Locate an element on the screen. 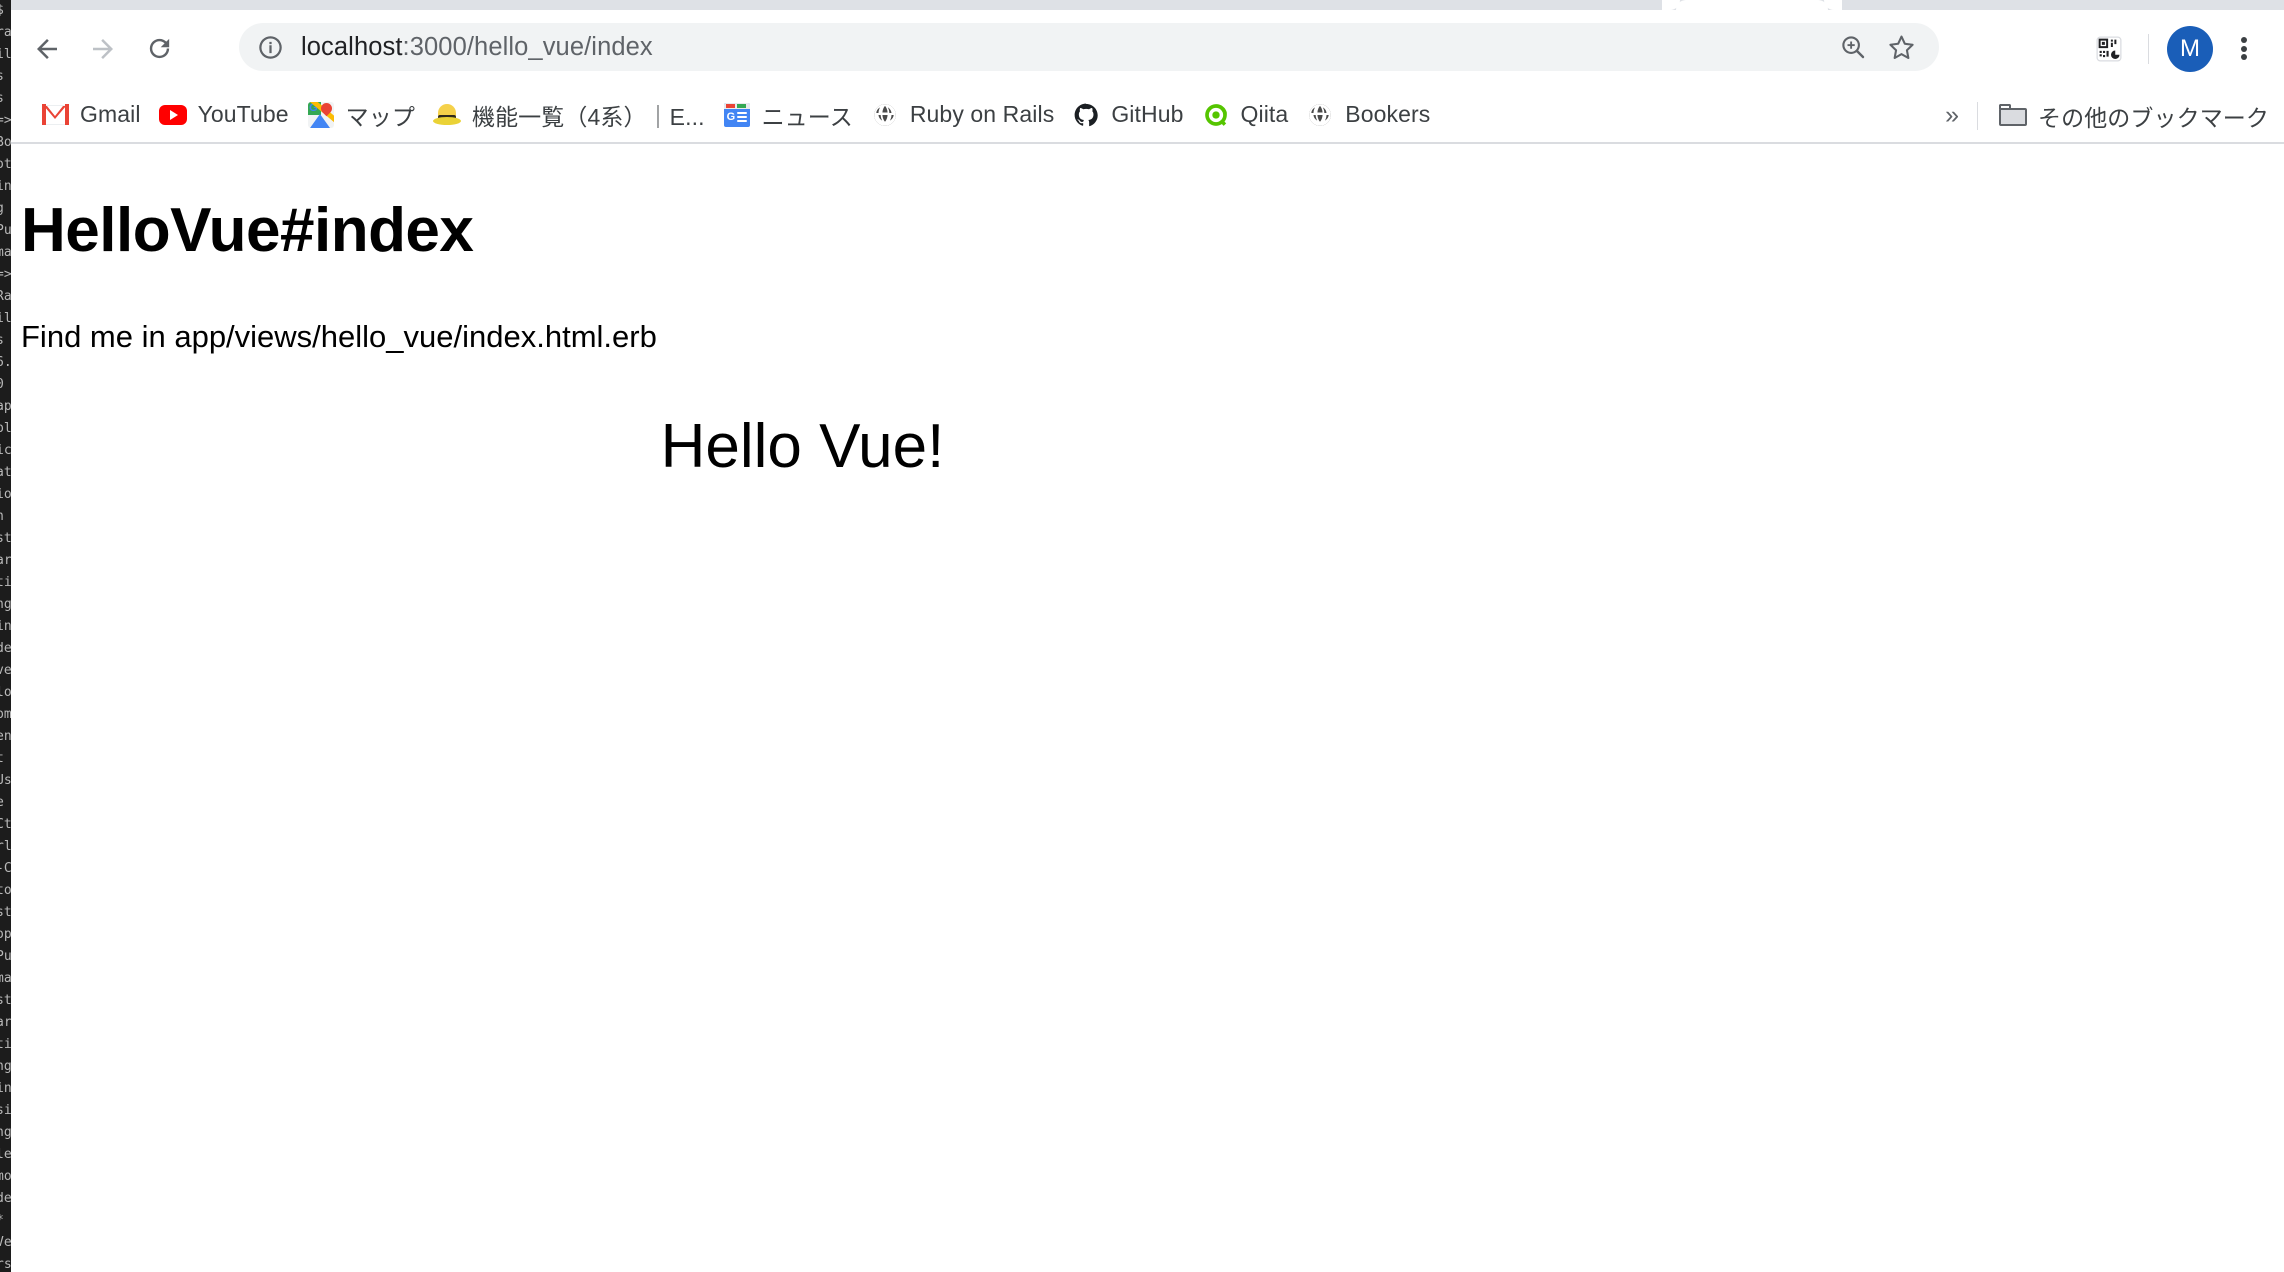  bookmark-label: Gmail is located at coordinates (110, 114).